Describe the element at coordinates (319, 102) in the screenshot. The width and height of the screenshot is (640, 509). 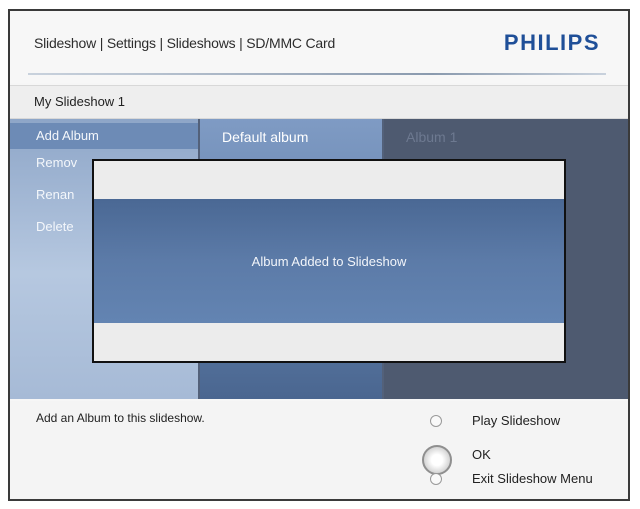
I see `subtitle-bar: My Slideshow 1` at that location.